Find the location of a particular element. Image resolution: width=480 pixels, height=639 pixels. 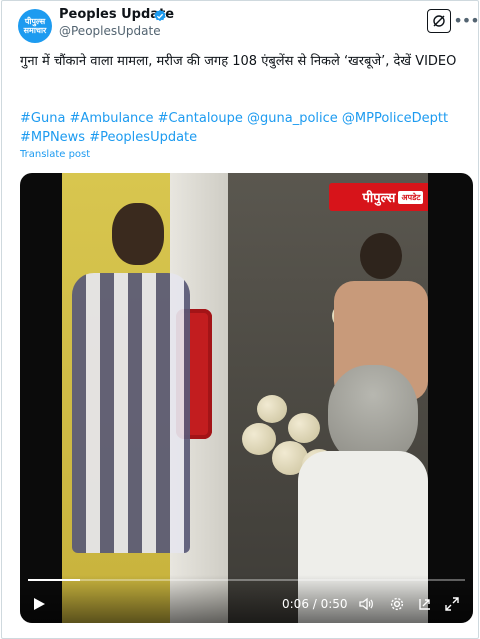

channel-logo-text: पीपुल्स is located at coordinates (379, 198).